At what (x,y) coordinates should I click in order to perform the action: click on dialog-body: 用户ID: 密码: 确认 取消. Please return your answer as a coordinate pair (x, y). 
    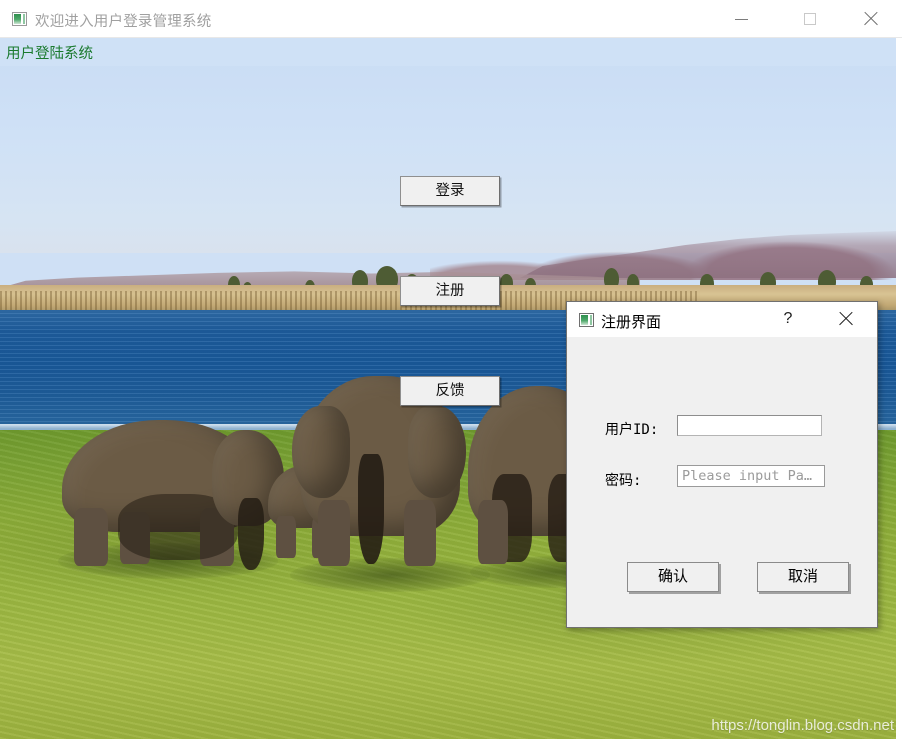
    Looking at the image, I should click on (722, 482).